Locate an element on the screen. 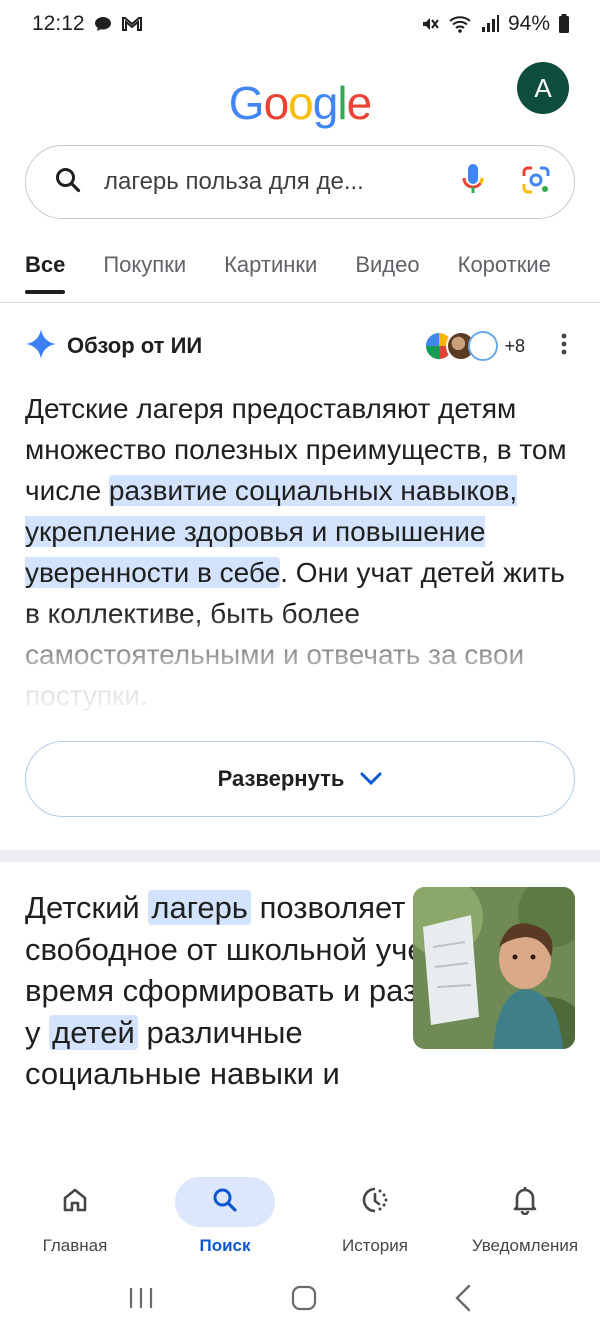  nav-search: Поиск is located at coordinates (225, 1218).